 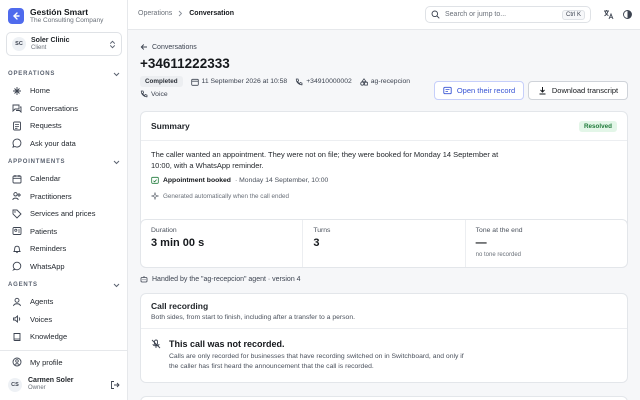 I want to click on section-heading-appointments: APPOINTMENTS, so click(x=64, y=162).